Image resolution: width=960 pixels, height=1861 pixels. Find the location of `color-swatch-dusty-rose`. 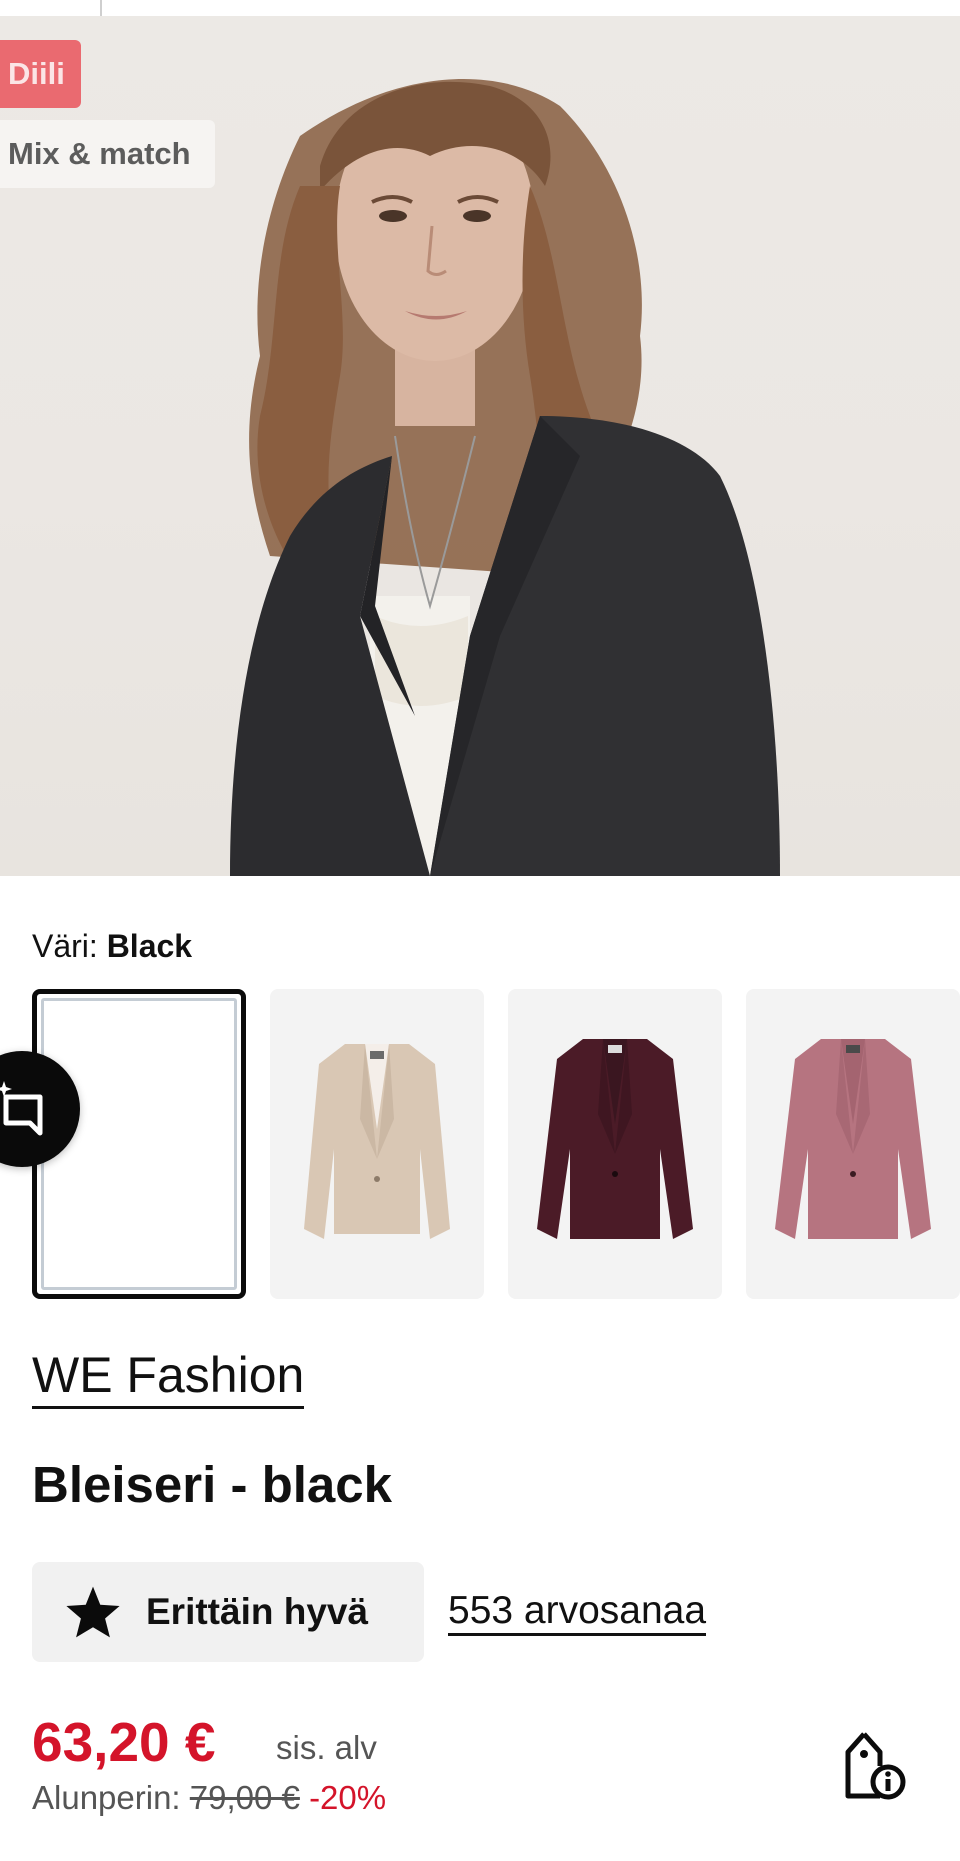

color-swatch-dusty-rose is located at coordinates (853, 1144).